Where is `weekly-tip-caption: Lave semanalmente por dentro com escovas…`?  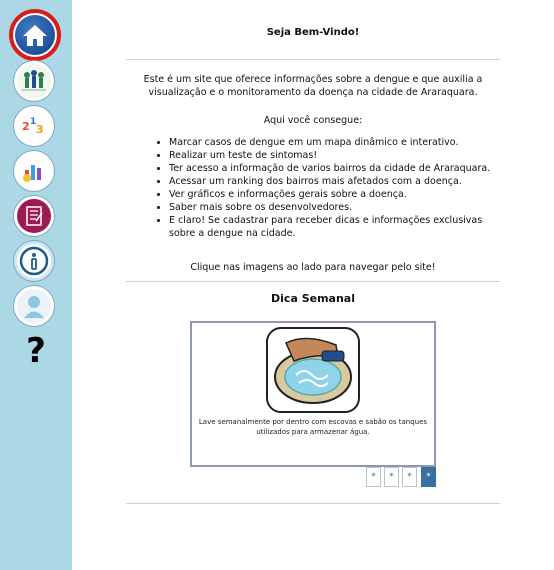
weekly-tip-caption: Lave semanalmente por dentro com escovas… is located at coordinates (313, 427).